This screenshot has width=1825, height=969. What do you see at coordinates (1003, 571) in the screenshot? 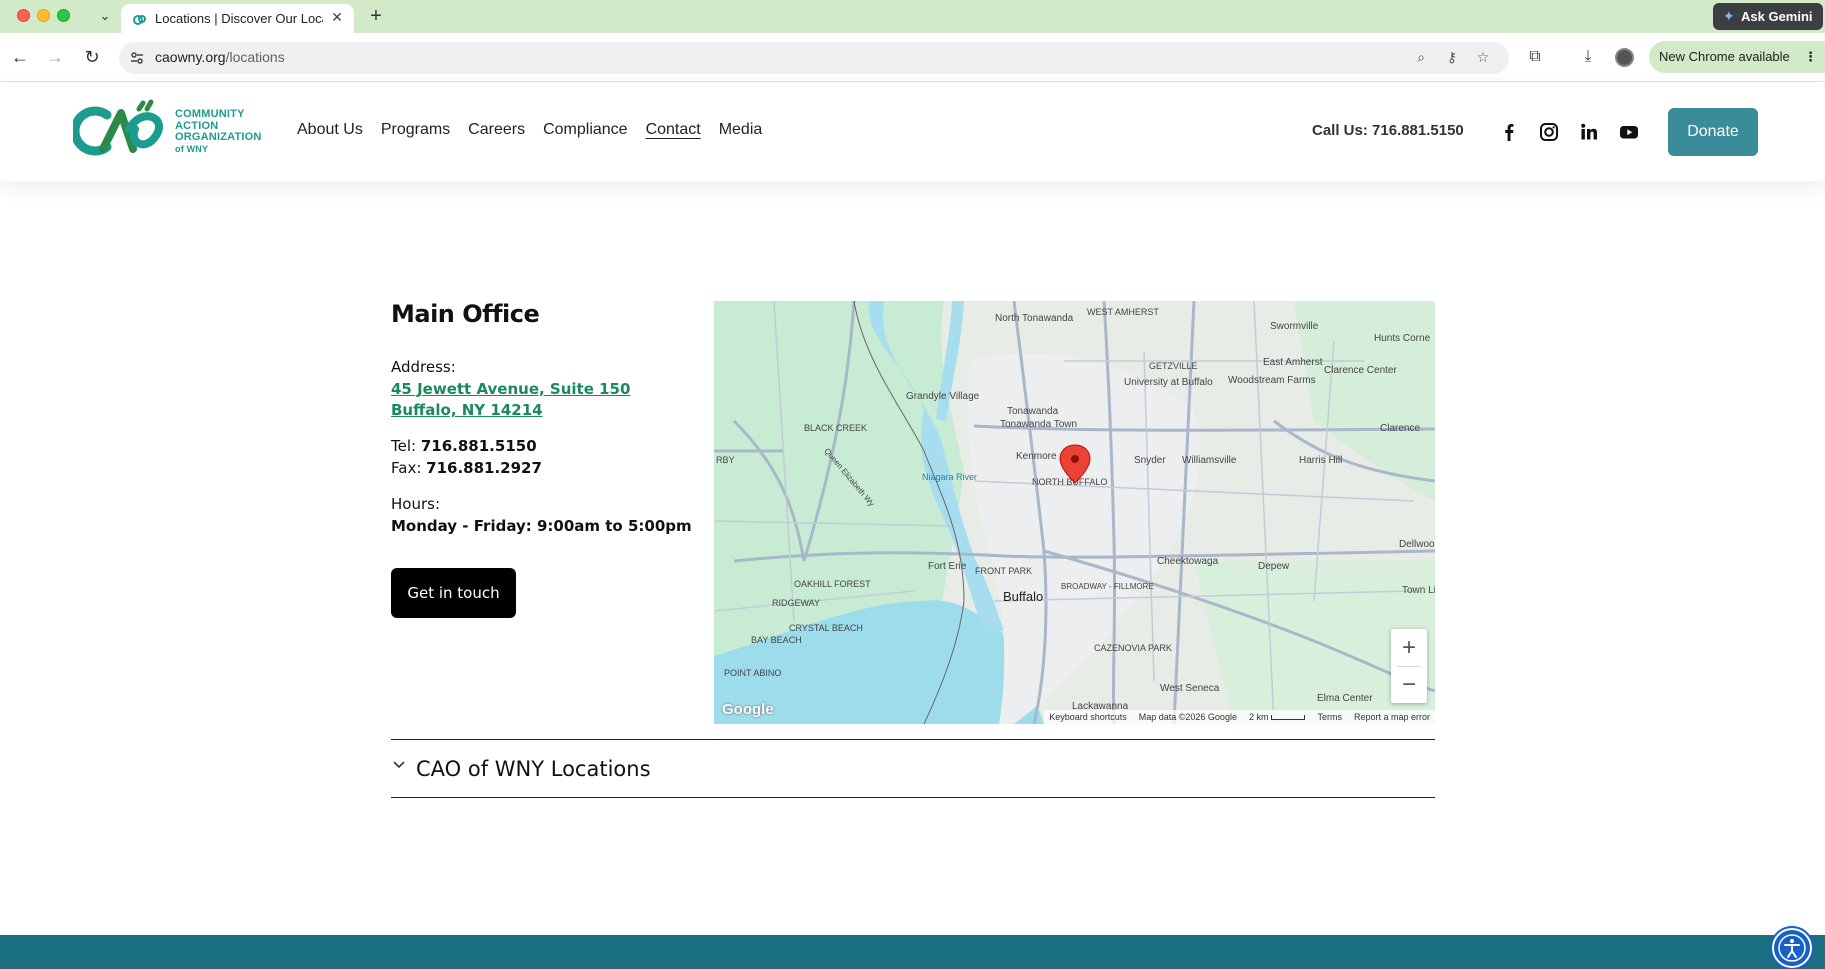
I see `map-place-label: FRONT PARK` at bounding box center [1003, 571].